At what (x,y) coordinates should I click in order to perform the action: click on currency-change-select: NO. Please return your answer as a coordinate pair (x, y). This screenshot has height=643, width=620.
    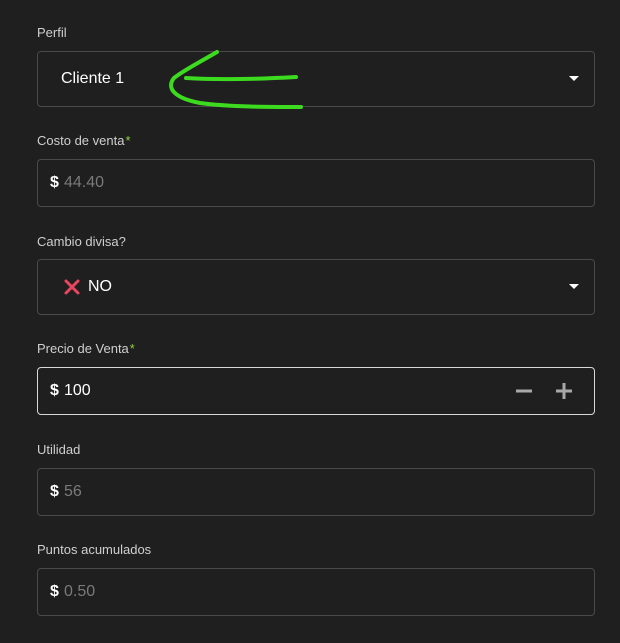
    Looking at the image, I should click on (316, 287).